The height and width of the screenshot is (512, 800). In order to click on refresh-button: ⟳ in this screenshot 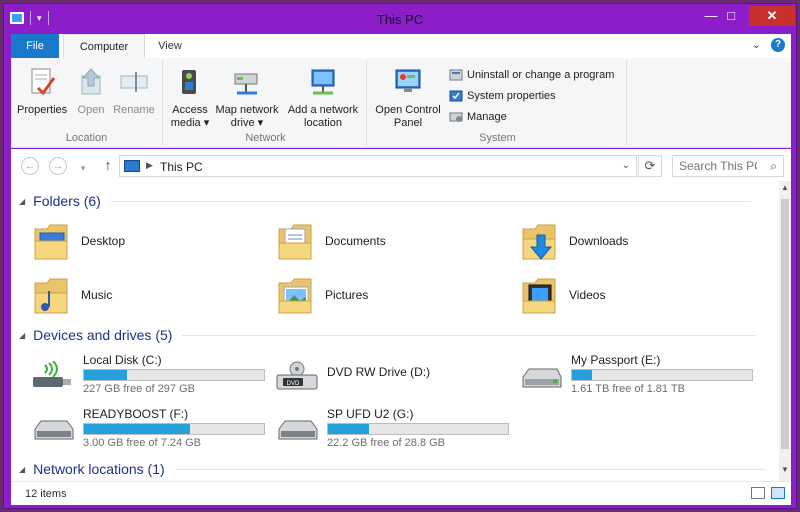, I will do `click(650, 166)`.